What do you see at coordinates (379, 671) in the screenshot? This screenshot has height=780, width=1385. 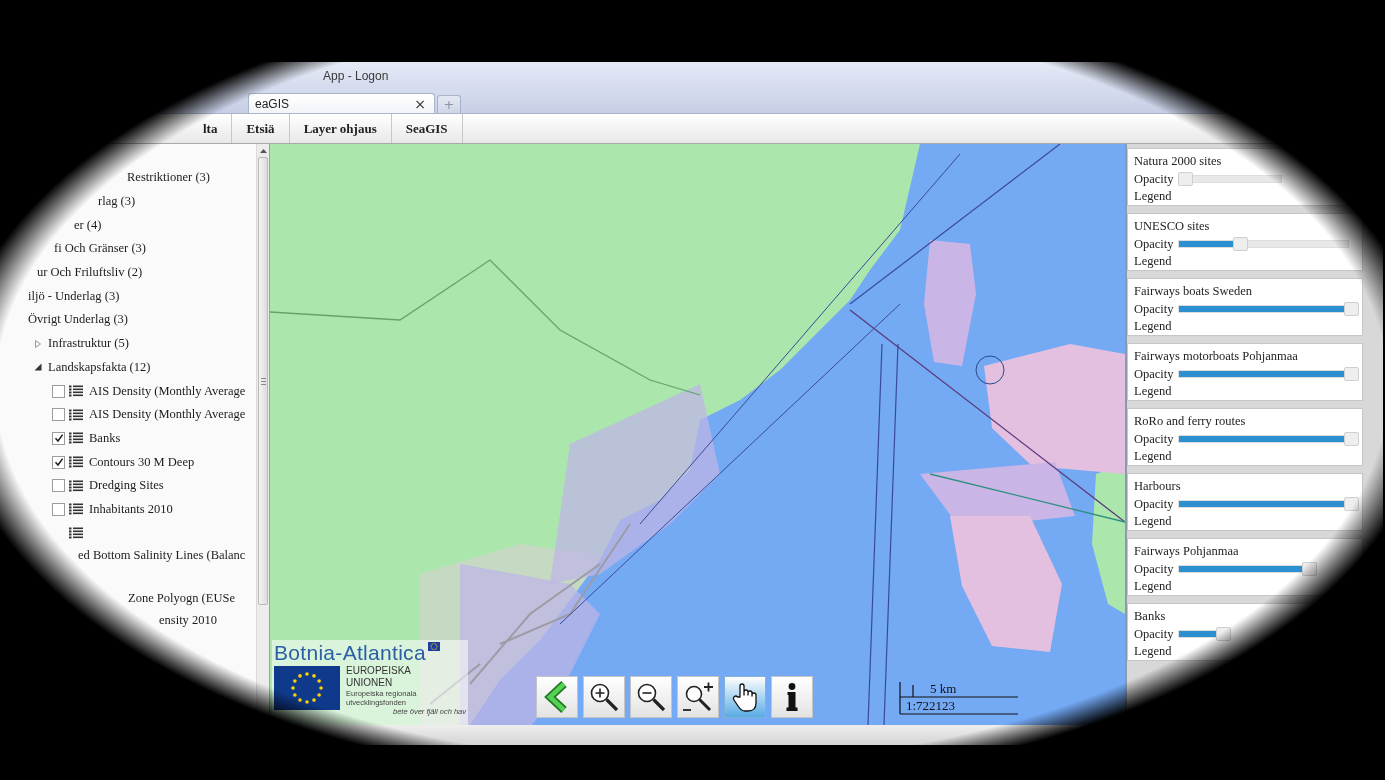 I see `logo-caption: EUROPEISKA` at bounding box center [379, 671].